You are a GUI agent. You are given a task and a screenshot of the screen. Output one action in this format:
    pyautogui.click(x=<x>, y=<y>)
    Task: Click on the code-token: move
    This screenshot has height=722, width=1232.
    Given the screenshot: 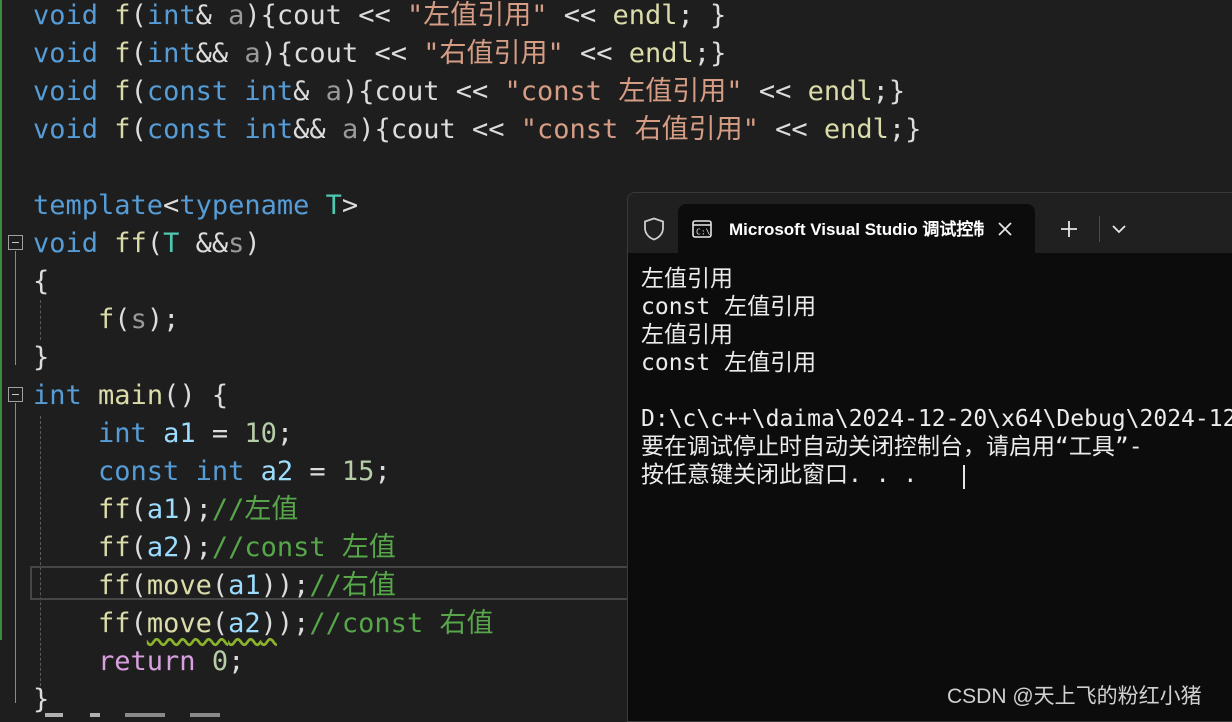 What is the action you would take?
    pyautogui.click(x=179, y=623)
    